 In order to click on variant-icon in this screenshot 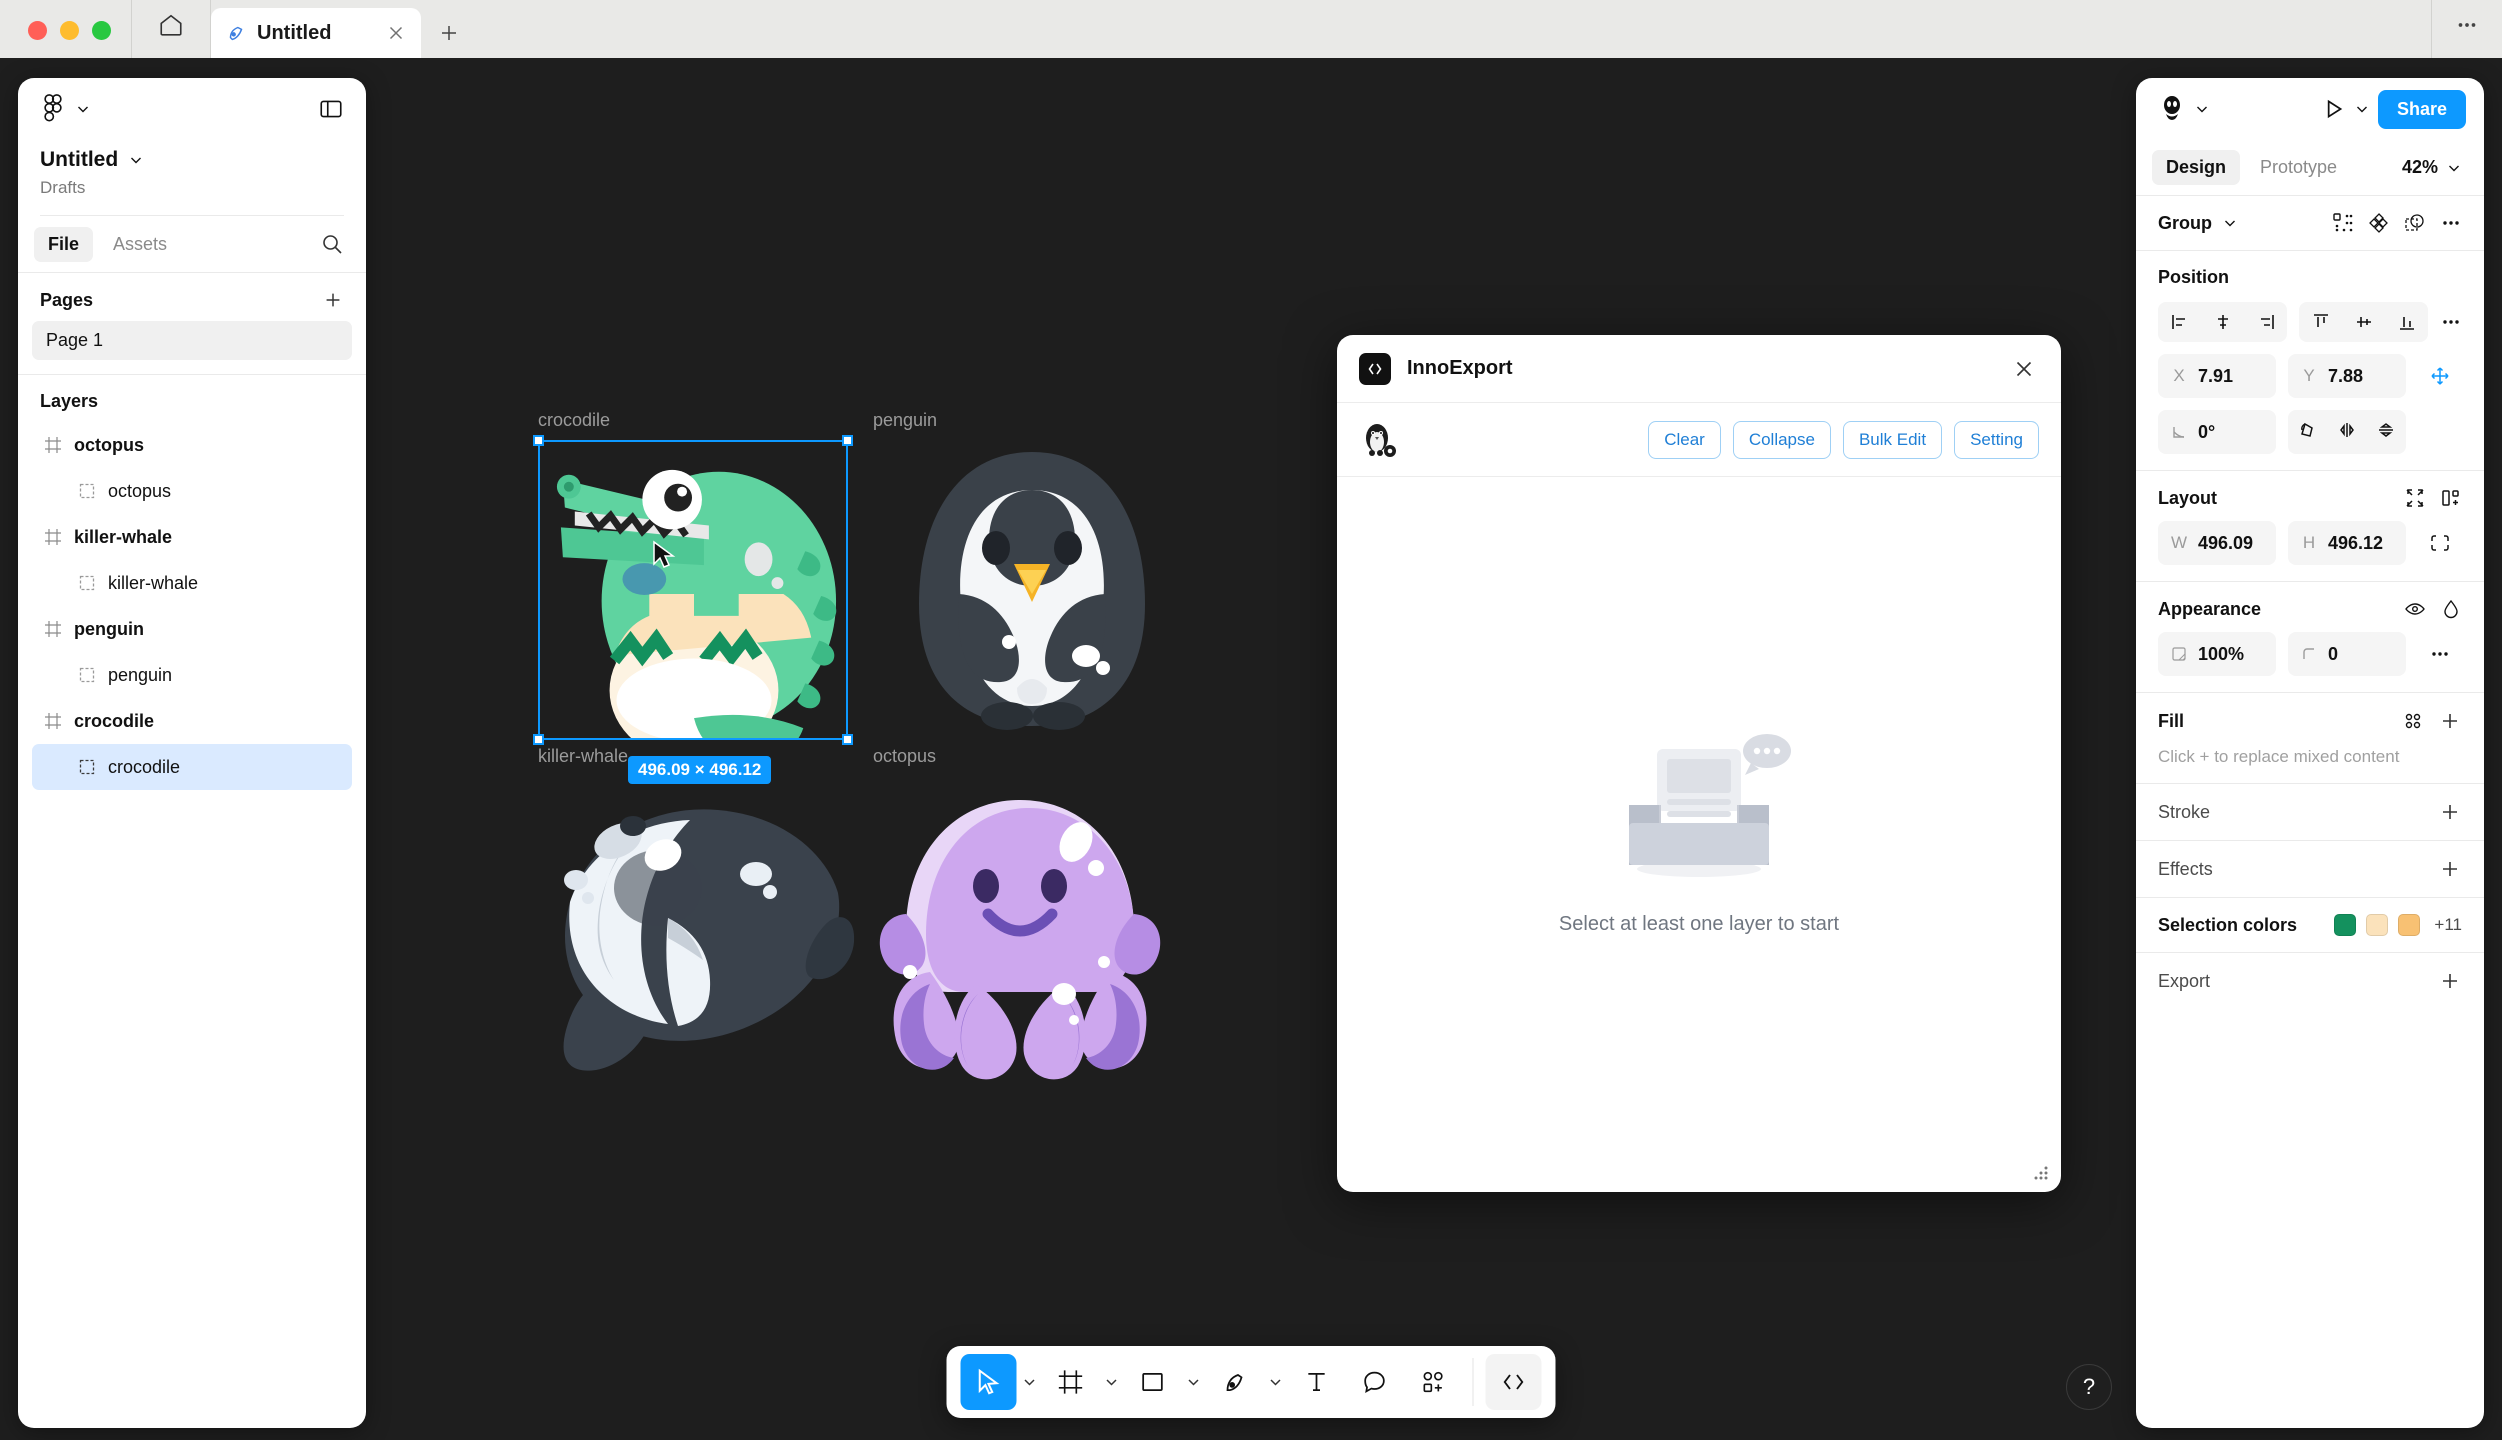, I will do `click(2379, 223)`.